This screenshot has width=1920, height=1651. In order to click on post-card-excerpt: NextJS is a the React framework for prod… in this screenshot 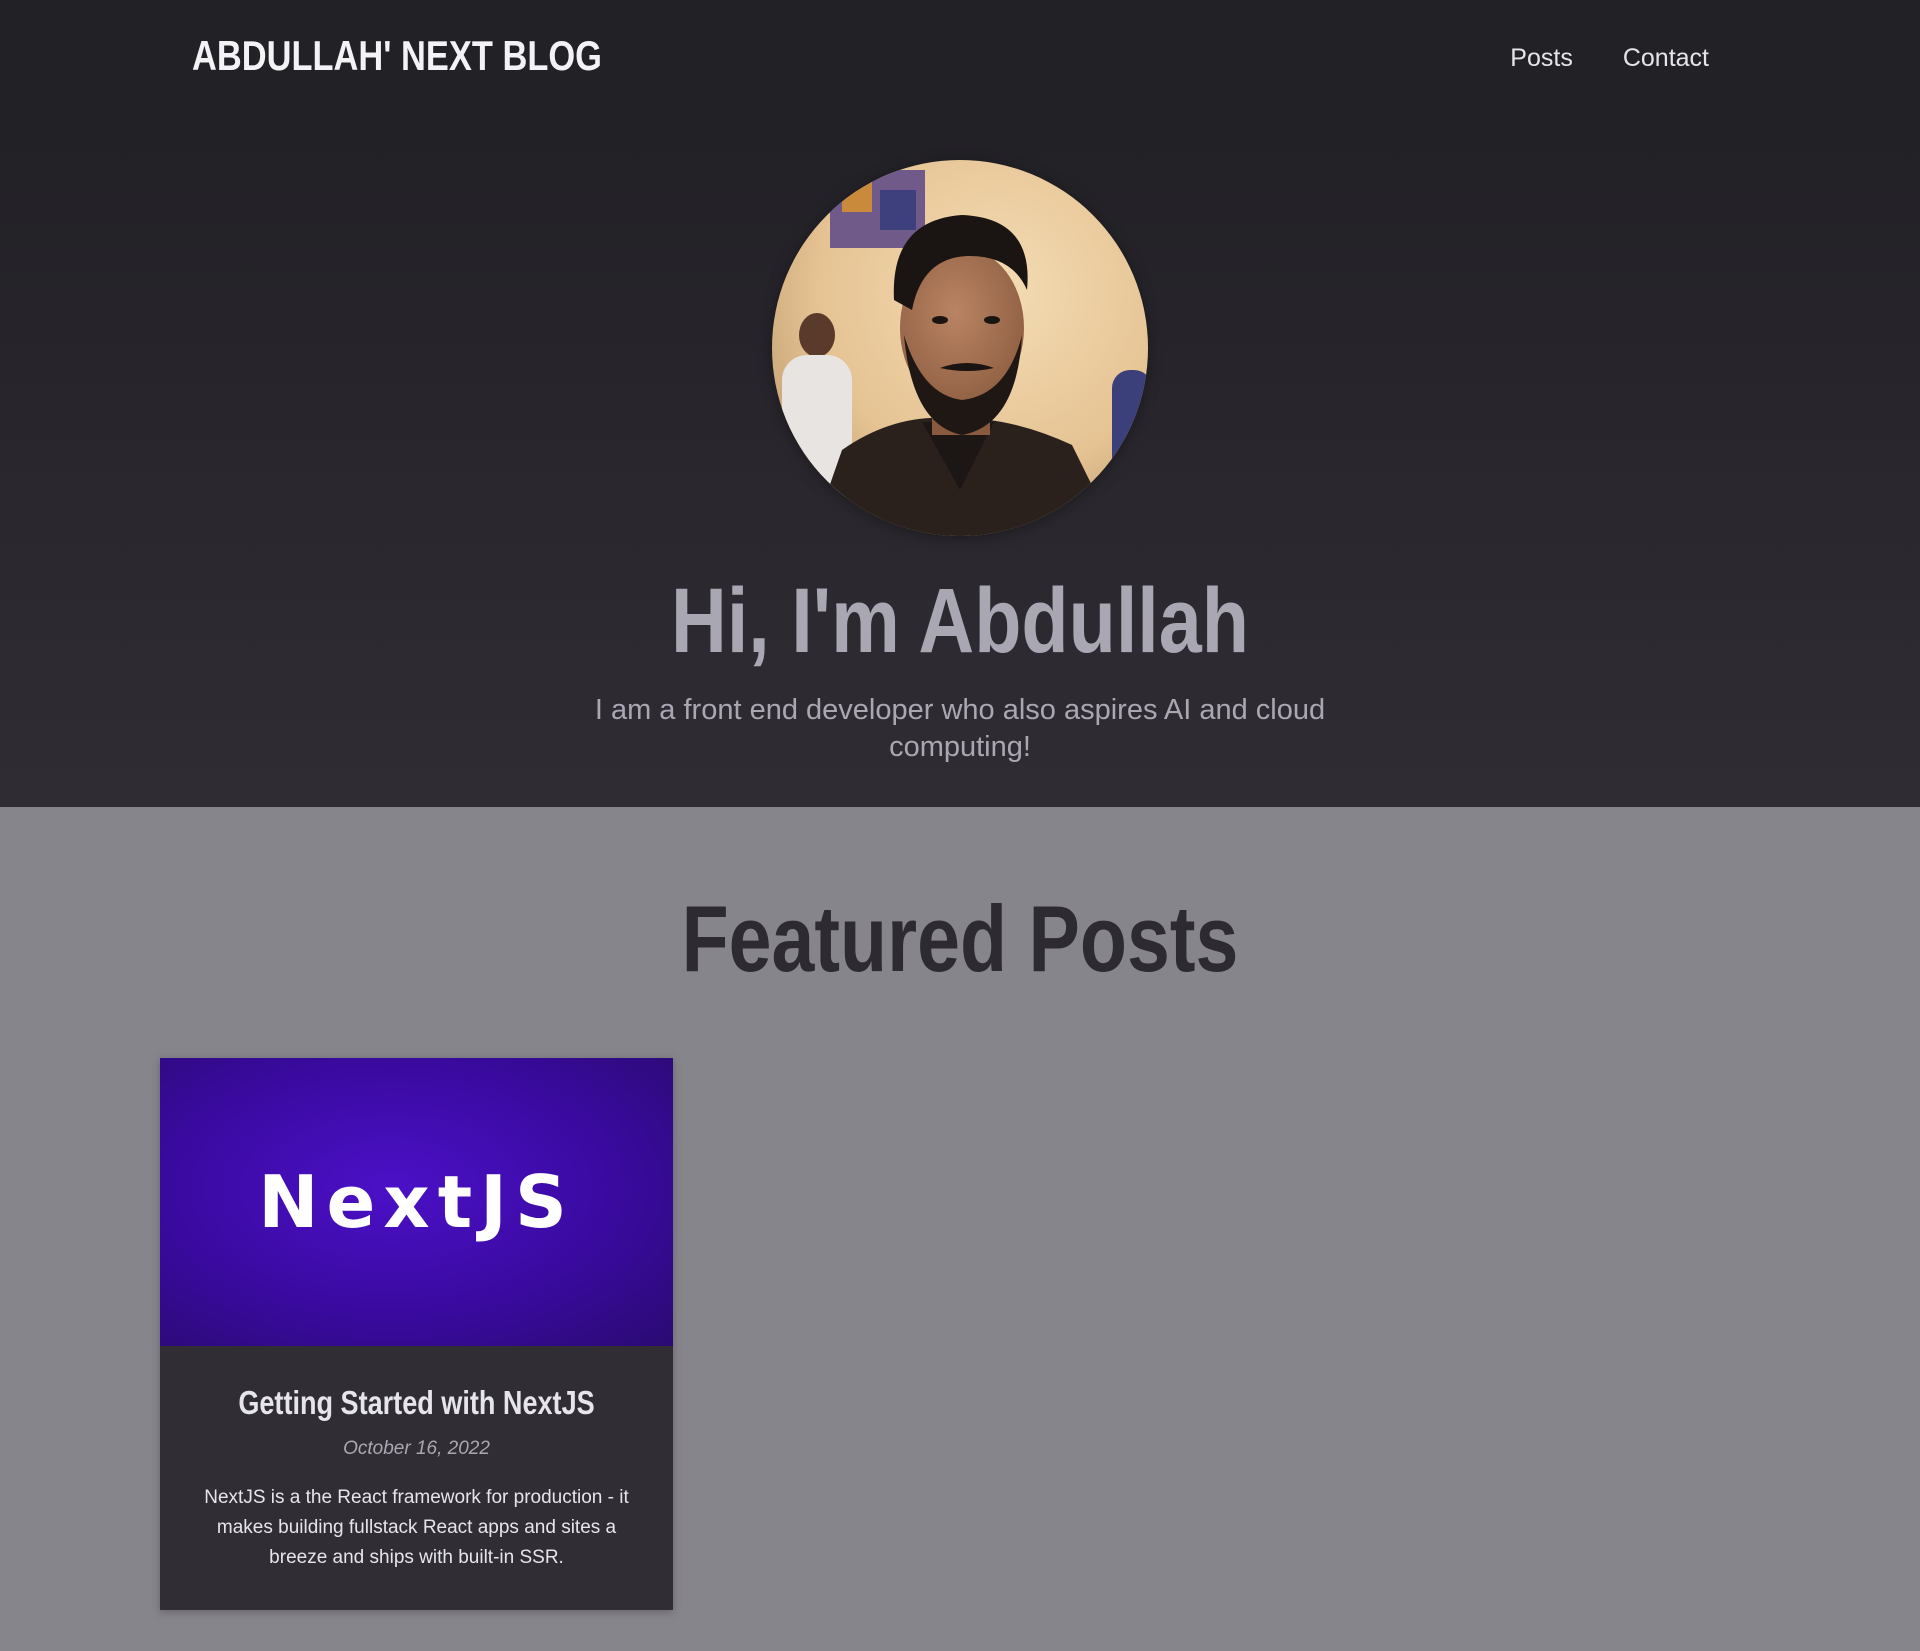, I will do `click(416, 1527)`.